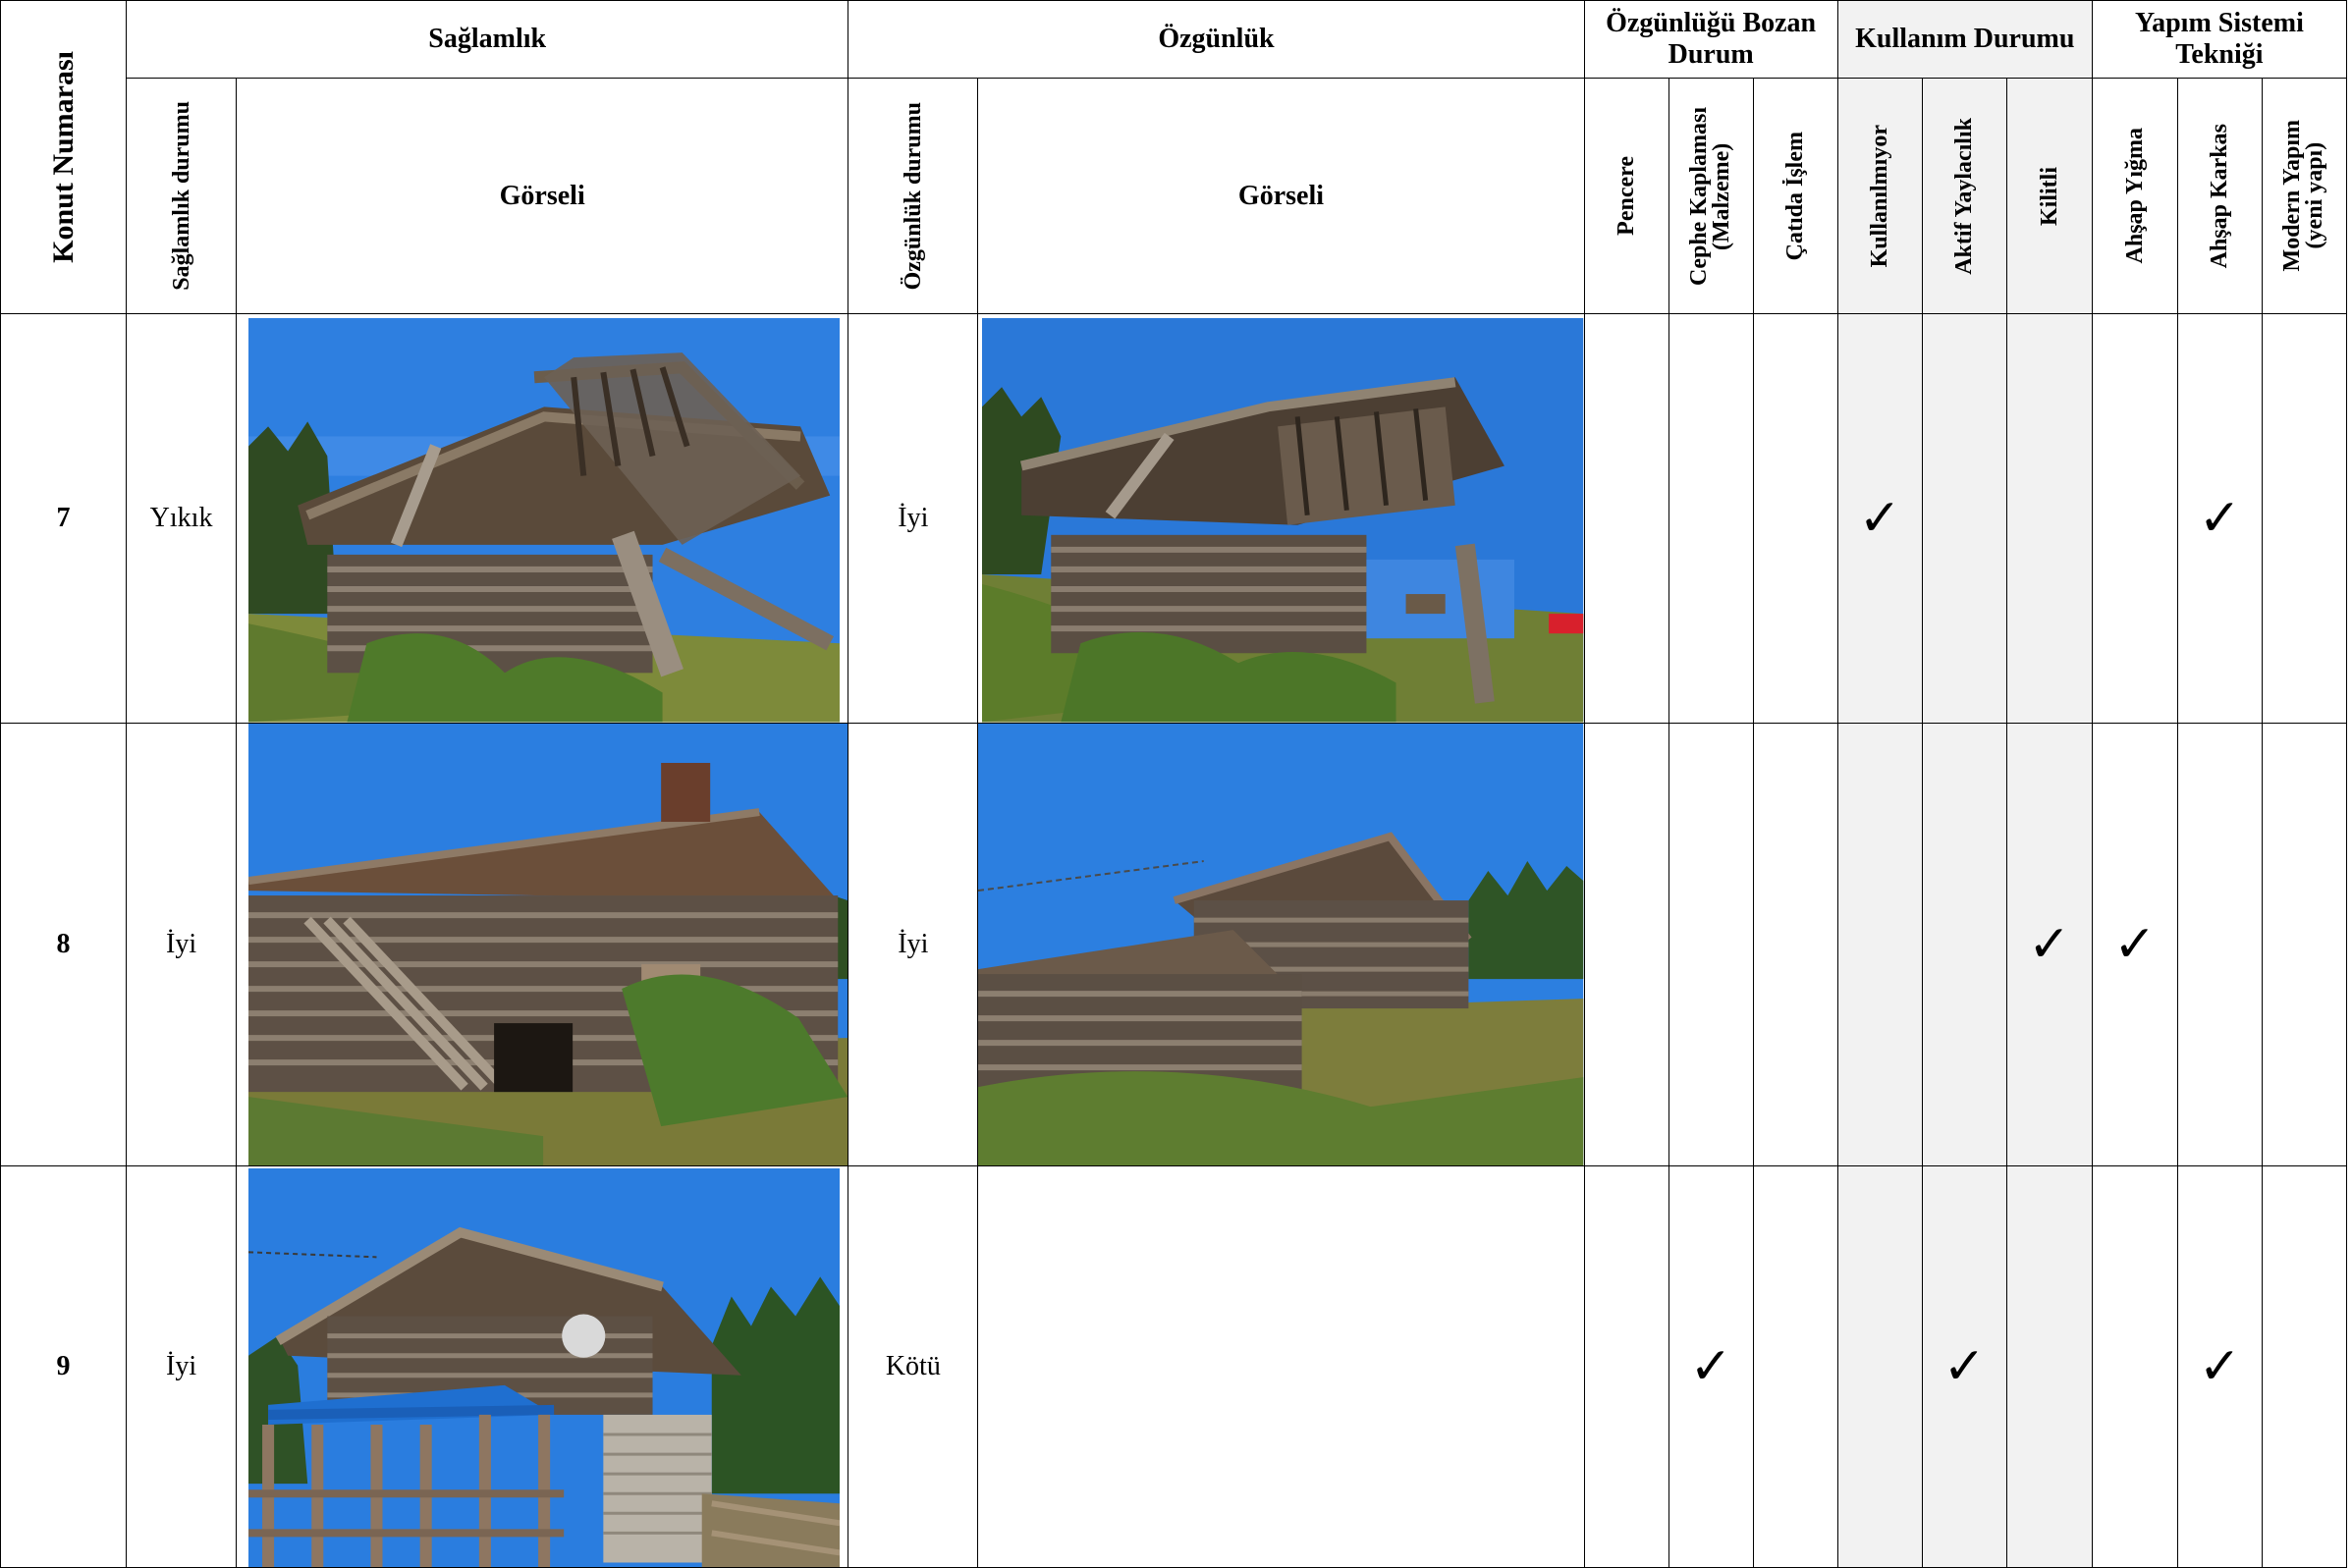 The width and height of the screenshot is (2352, 1568). Describe the element at coordinates (548, 944) in the screenshot. I see `wooden-house-with-stairs-image` at that location.